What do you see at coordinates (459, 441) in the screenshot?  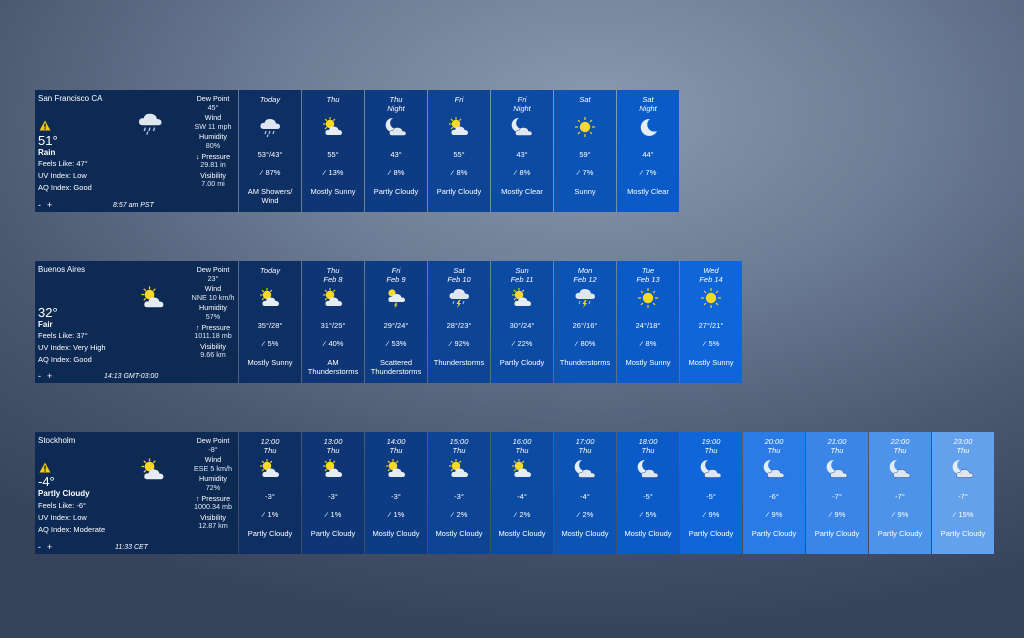 I see `forecast-period: 15:00` at bounding box center [459, 441].